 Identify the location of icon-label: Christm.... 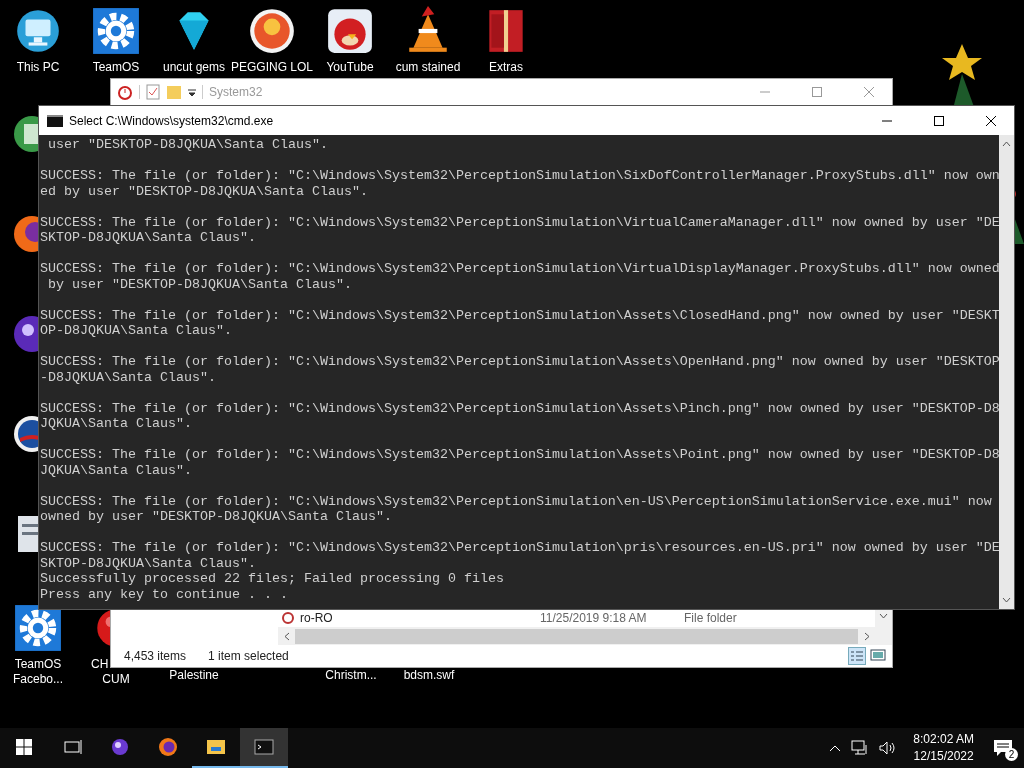
(351, 675).